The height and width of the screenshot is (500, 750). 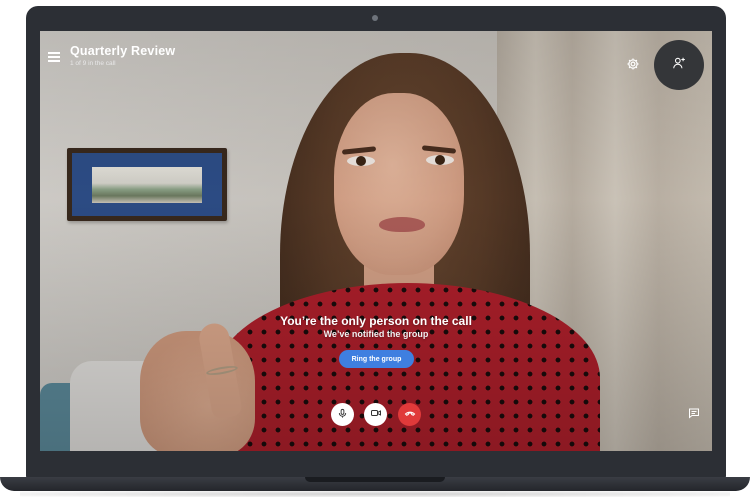 What do you see at coordinates (93, 63) in the screenshot?
I see `call-participant-count: 1 of 9 in the call` at bounding box center [93, 63].